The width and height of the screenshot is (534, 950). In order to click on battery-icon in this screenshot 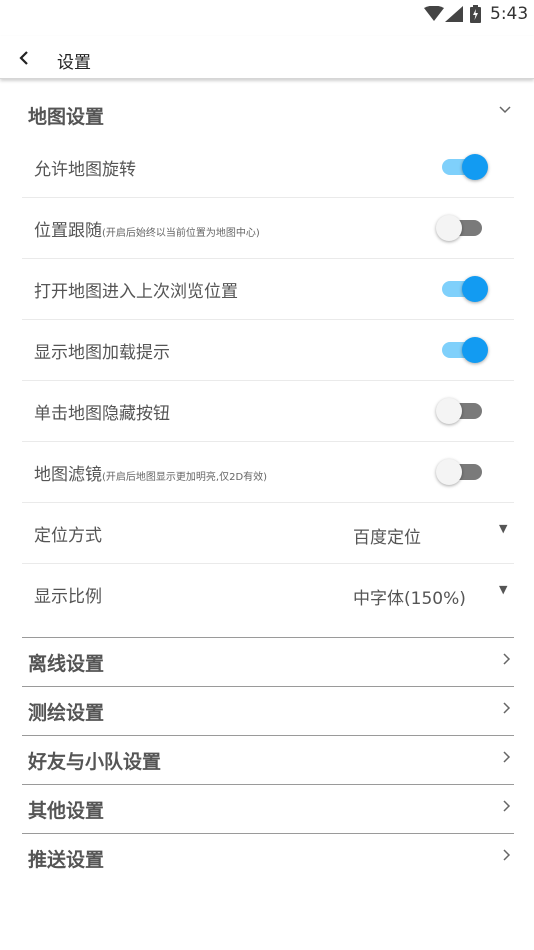, I will do `click(475, 14)`.